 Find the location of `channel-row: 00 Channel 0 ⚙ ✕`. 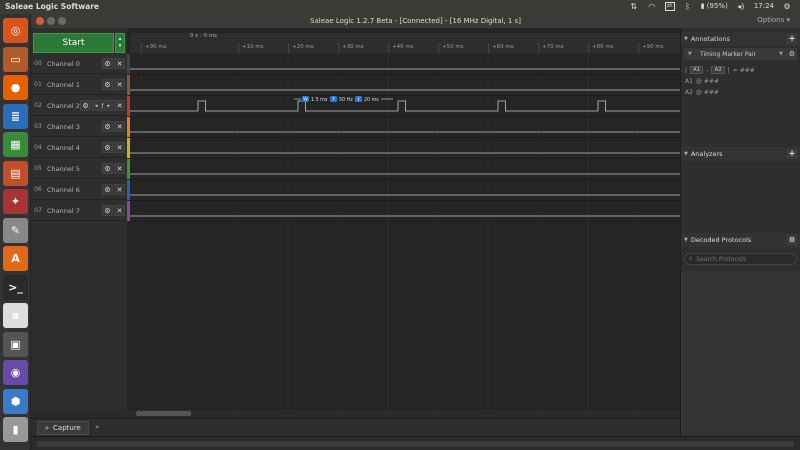

channel-row: 00 Channel 0 ⚙ ✕ is located at coordinates (79, 64).